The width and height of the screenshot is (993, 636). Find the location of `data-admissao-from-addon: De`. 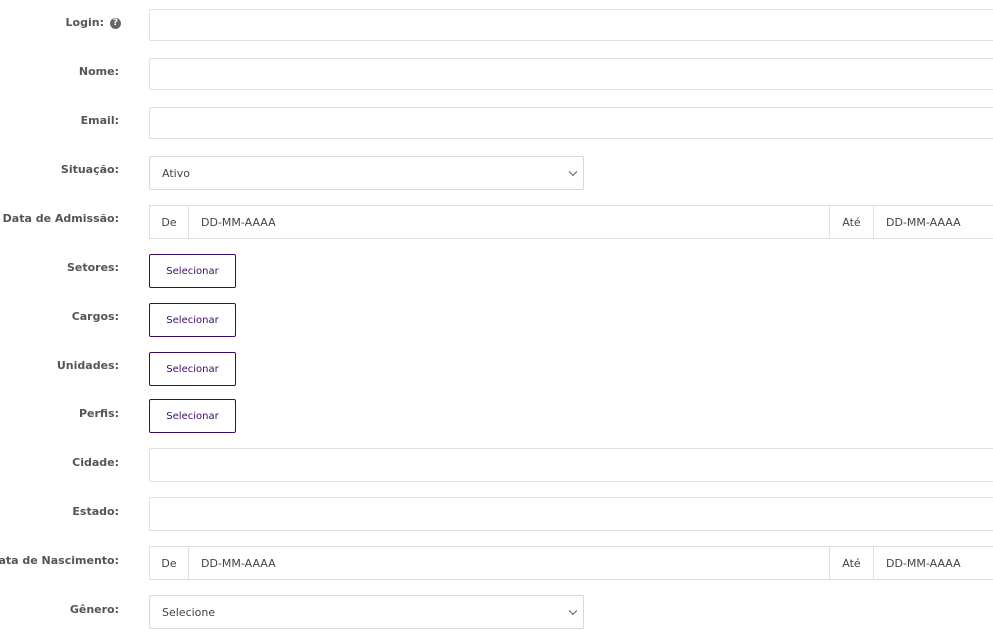

data-admissao-from-addon: De is located at coordinates (169, 222).